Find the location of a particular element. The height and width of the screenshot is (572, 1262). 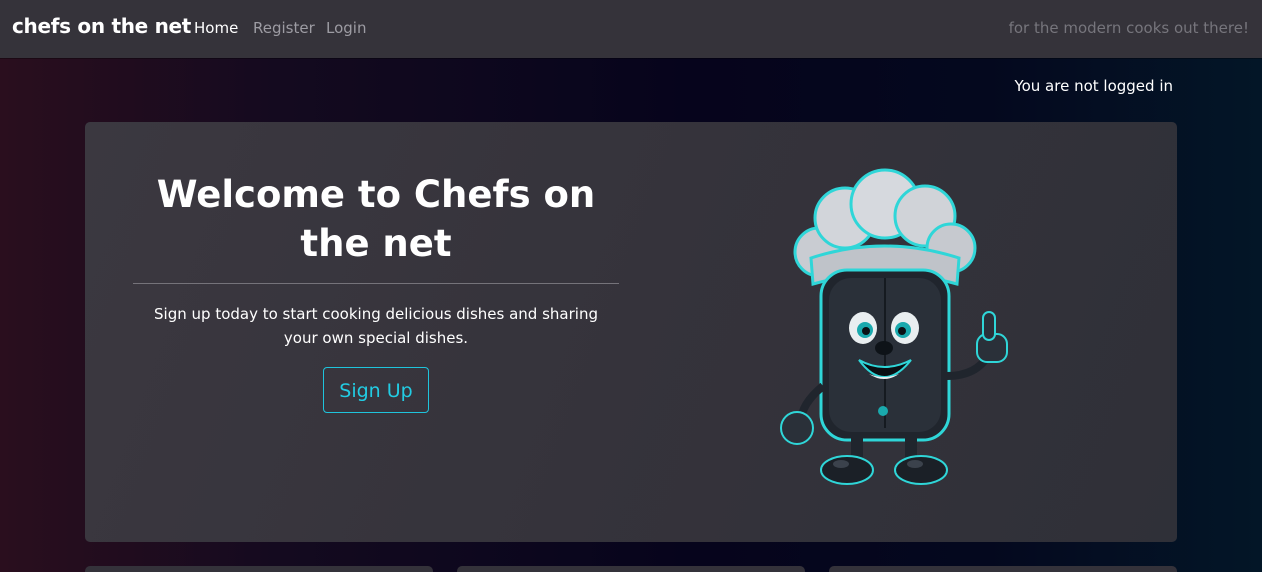

hero-divider is located at coordinates (376, 283).